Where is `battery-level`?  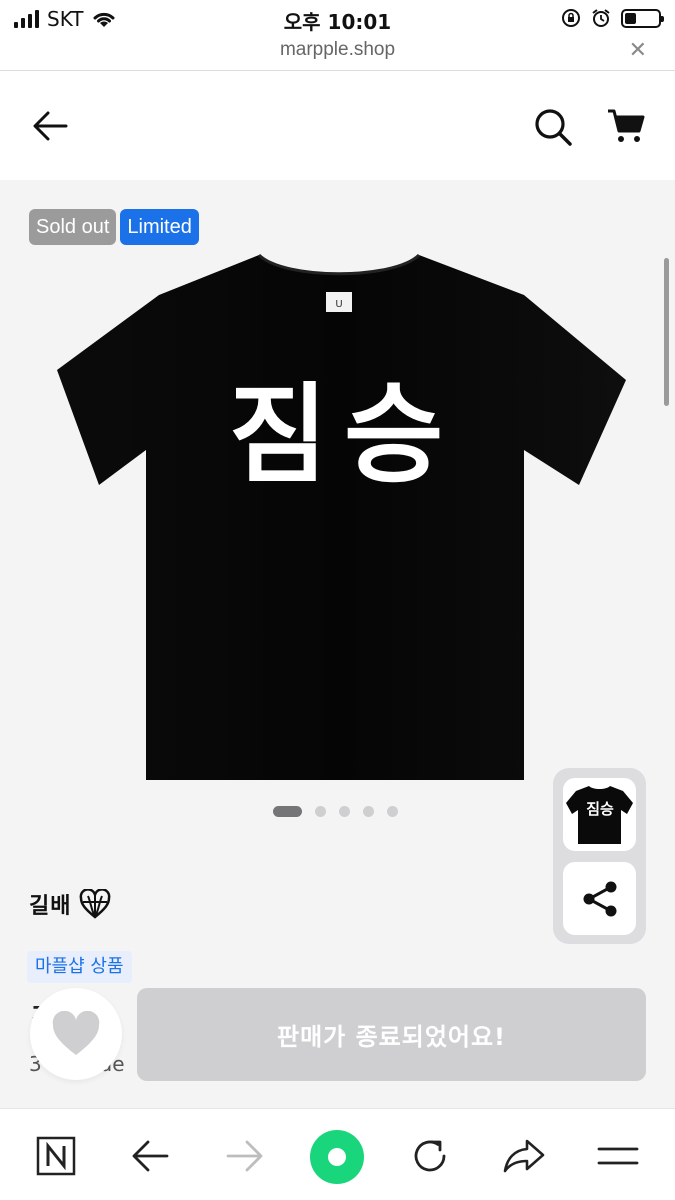 battery-level is located at coordinates (630, 18).